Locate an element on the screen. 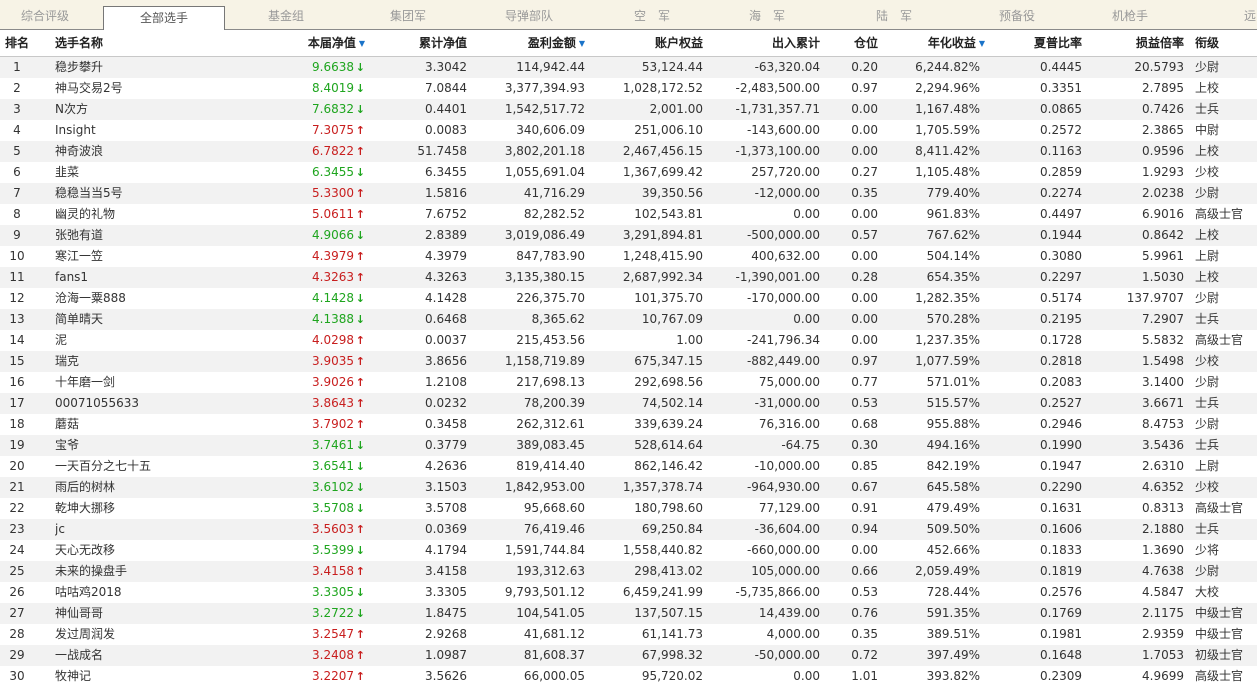 The height and width of the screenshot is (688, 1257). cell-player-name: 一战成名 is located at coordinates (130, 655).